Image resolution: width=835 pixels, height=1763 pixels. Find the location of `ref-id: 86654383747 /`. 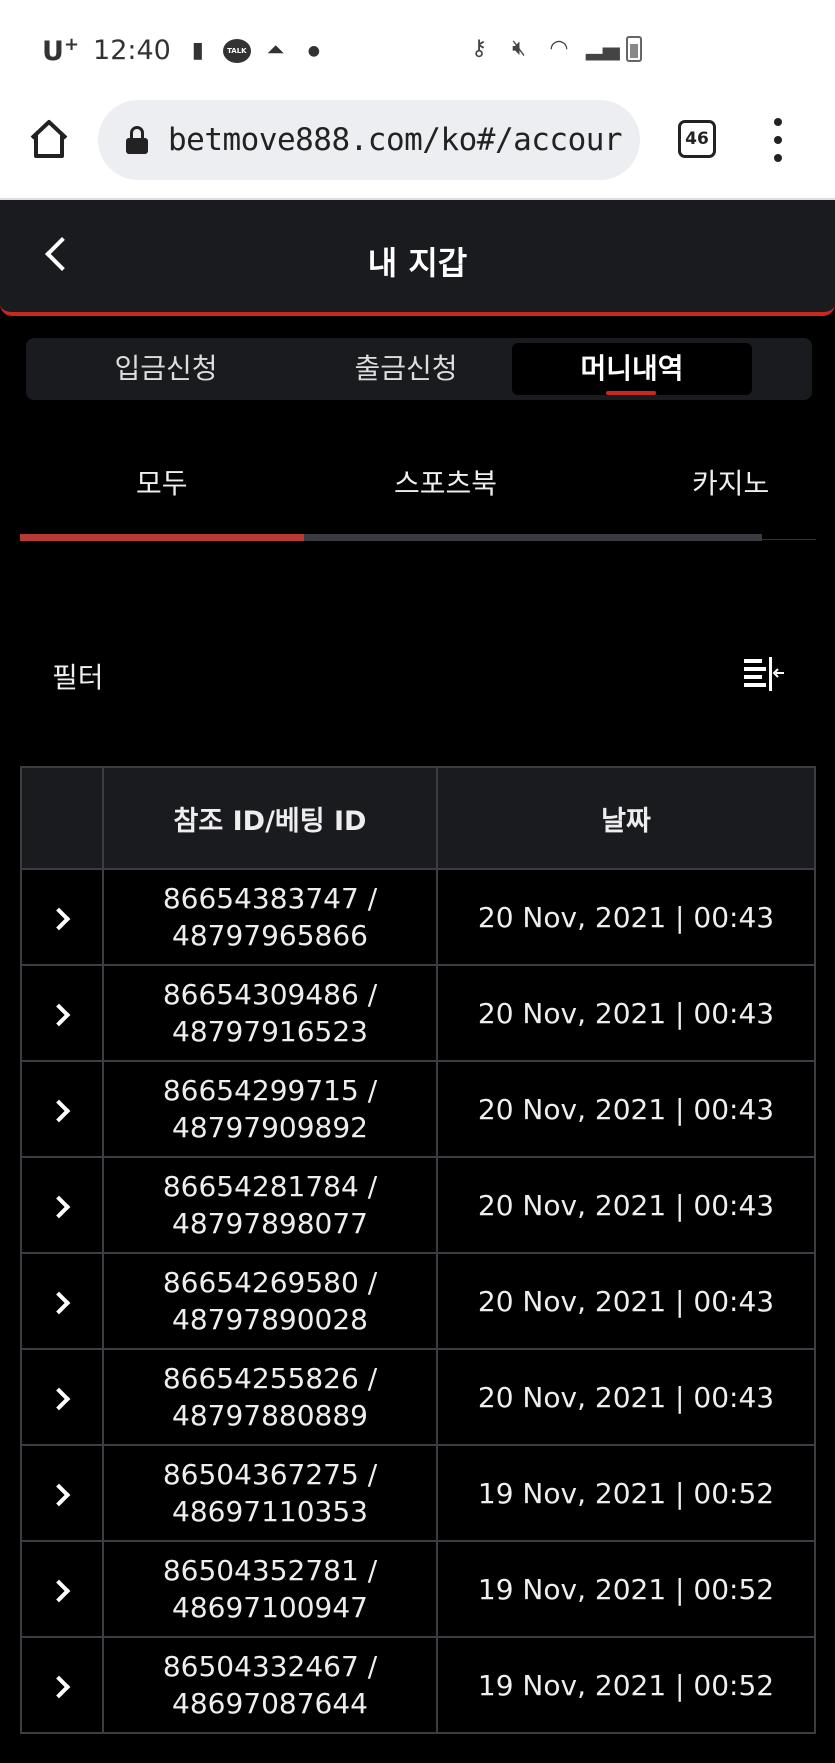

ref-id: 86654383747 / is located at coordinates (270, 898).